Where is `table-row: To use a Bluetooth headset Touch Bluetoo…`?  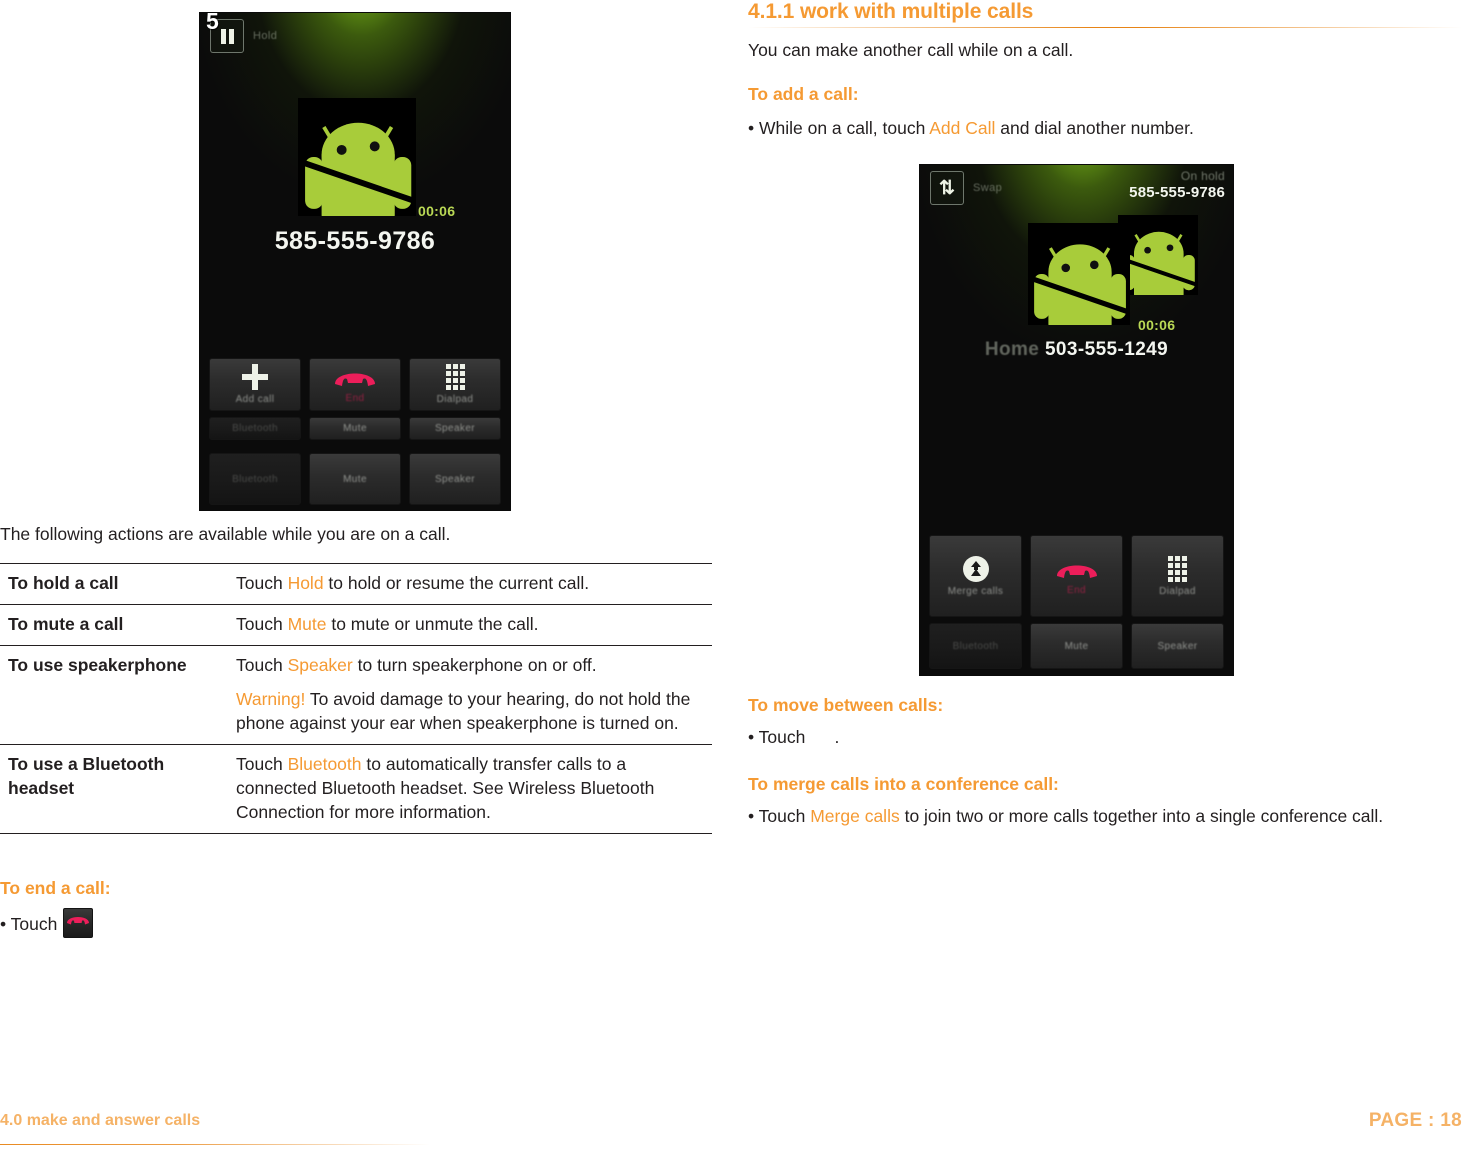
table-row: To use a Bluetooth headset Touch Bluetoo… is located at coordinates (356, 789).